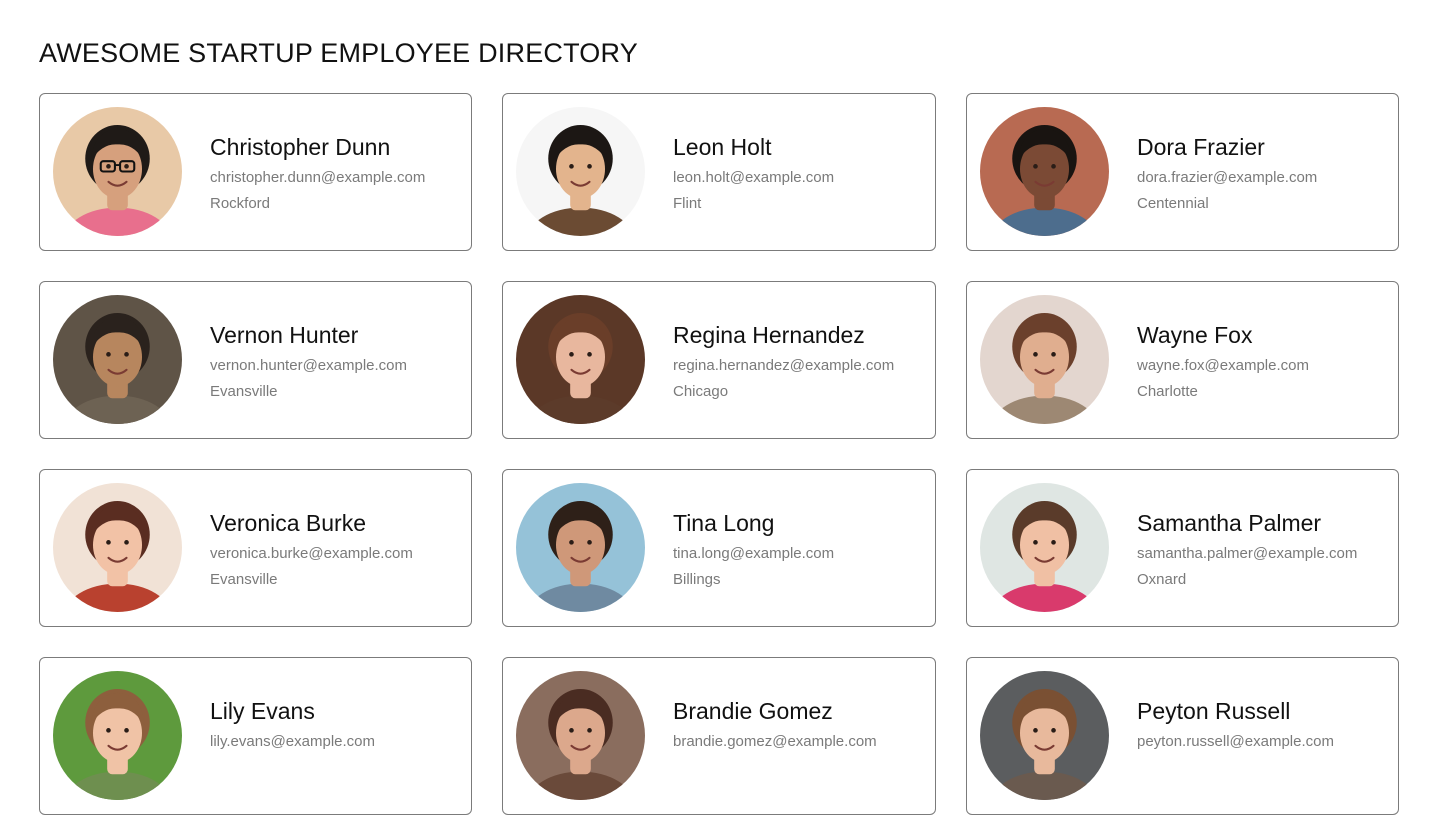 The width and height of the screenshot is (1439, 815). Describe the element at coordinates (701, 391) in the screenshot. I see `employee-city: Chicago` at that location.